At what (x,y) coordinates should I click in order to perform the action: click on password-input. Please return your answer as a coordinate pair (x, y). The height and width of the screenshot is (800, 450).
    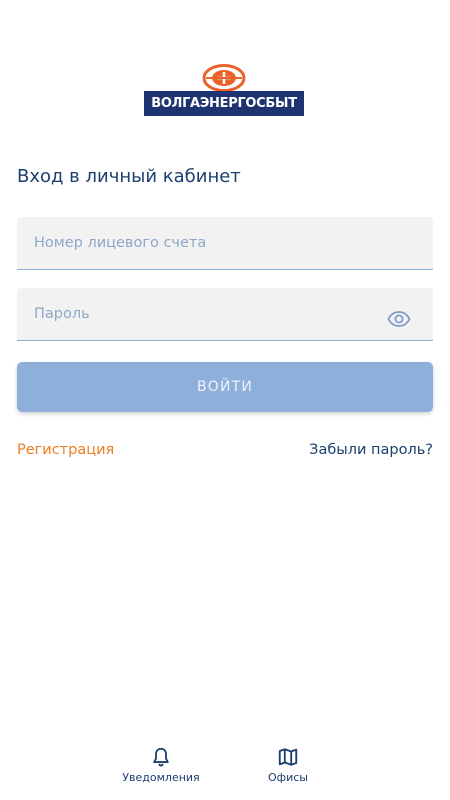
    Looking at the image, I should click on (225, 314).